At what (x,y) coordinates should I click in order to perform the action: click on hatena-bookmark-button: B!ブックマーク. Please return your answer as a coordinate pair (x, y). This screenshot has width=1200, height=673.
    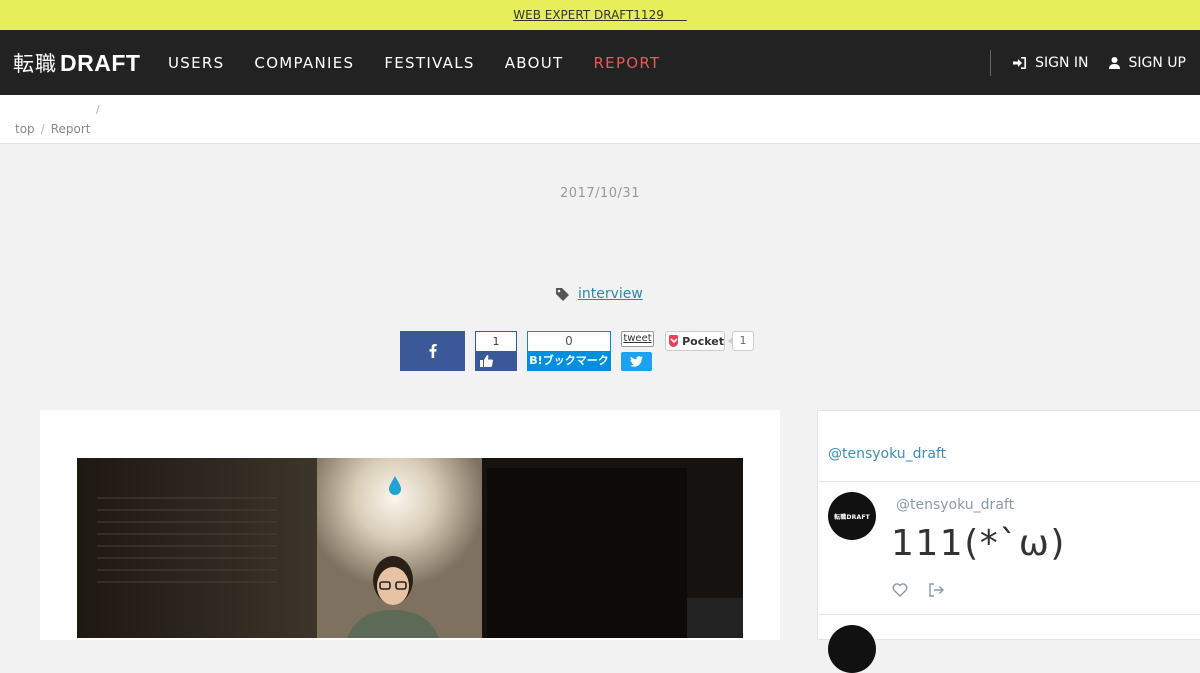
    Looking at the image, I should click on (569, 361).